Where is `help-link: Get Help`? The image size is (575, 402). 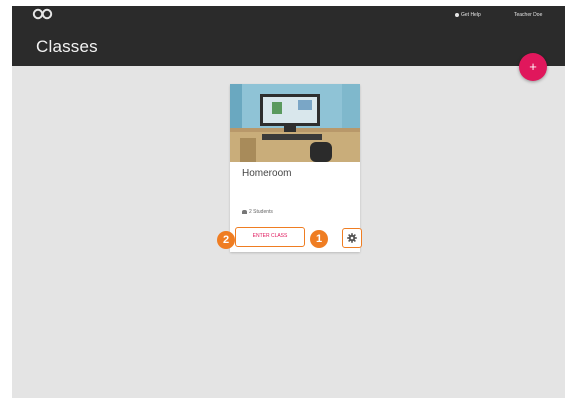 help-link: Get Help is located at coordinates (468, 15).